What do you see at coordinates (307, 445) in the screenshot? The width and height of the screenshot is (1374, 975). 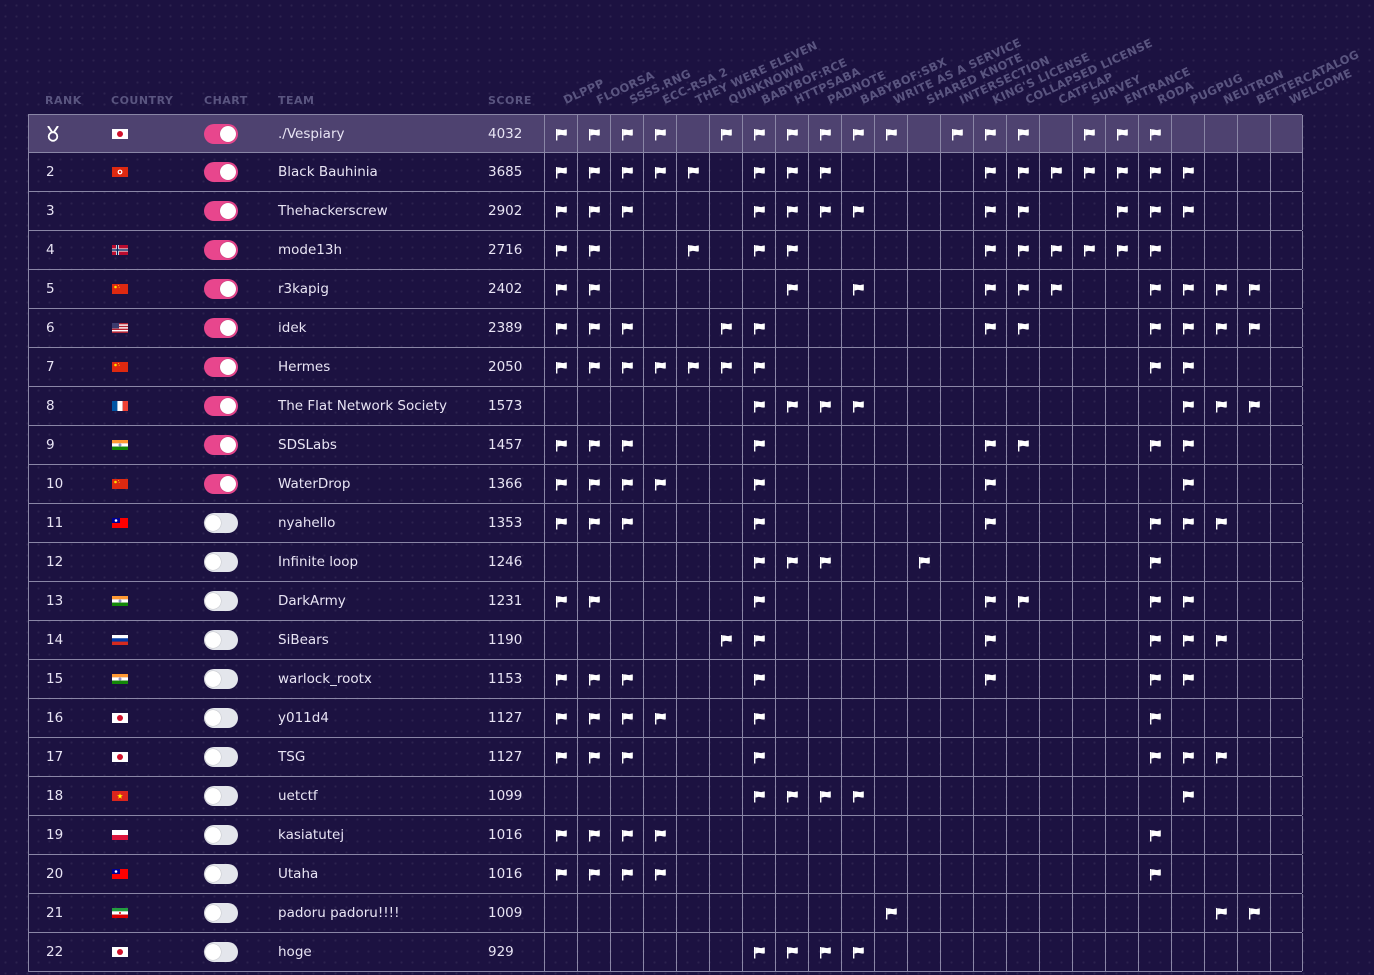 I see `team-name: SDSLabs` at bounding box center [307, 445].